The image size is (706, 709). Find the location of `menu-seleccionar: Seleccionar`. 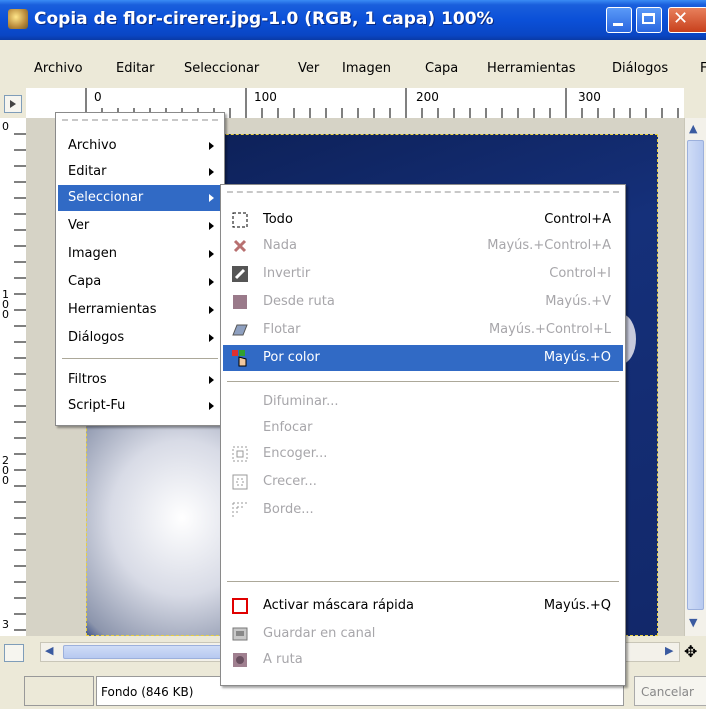

menu-seleccionar: Seleccionar is located at coordinates (221, 68).